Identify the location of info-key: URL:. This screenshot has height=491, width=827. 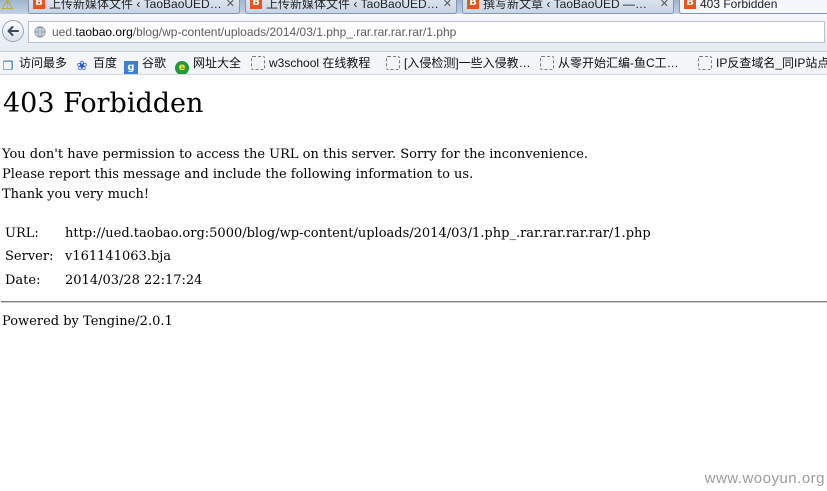
(22, 233).